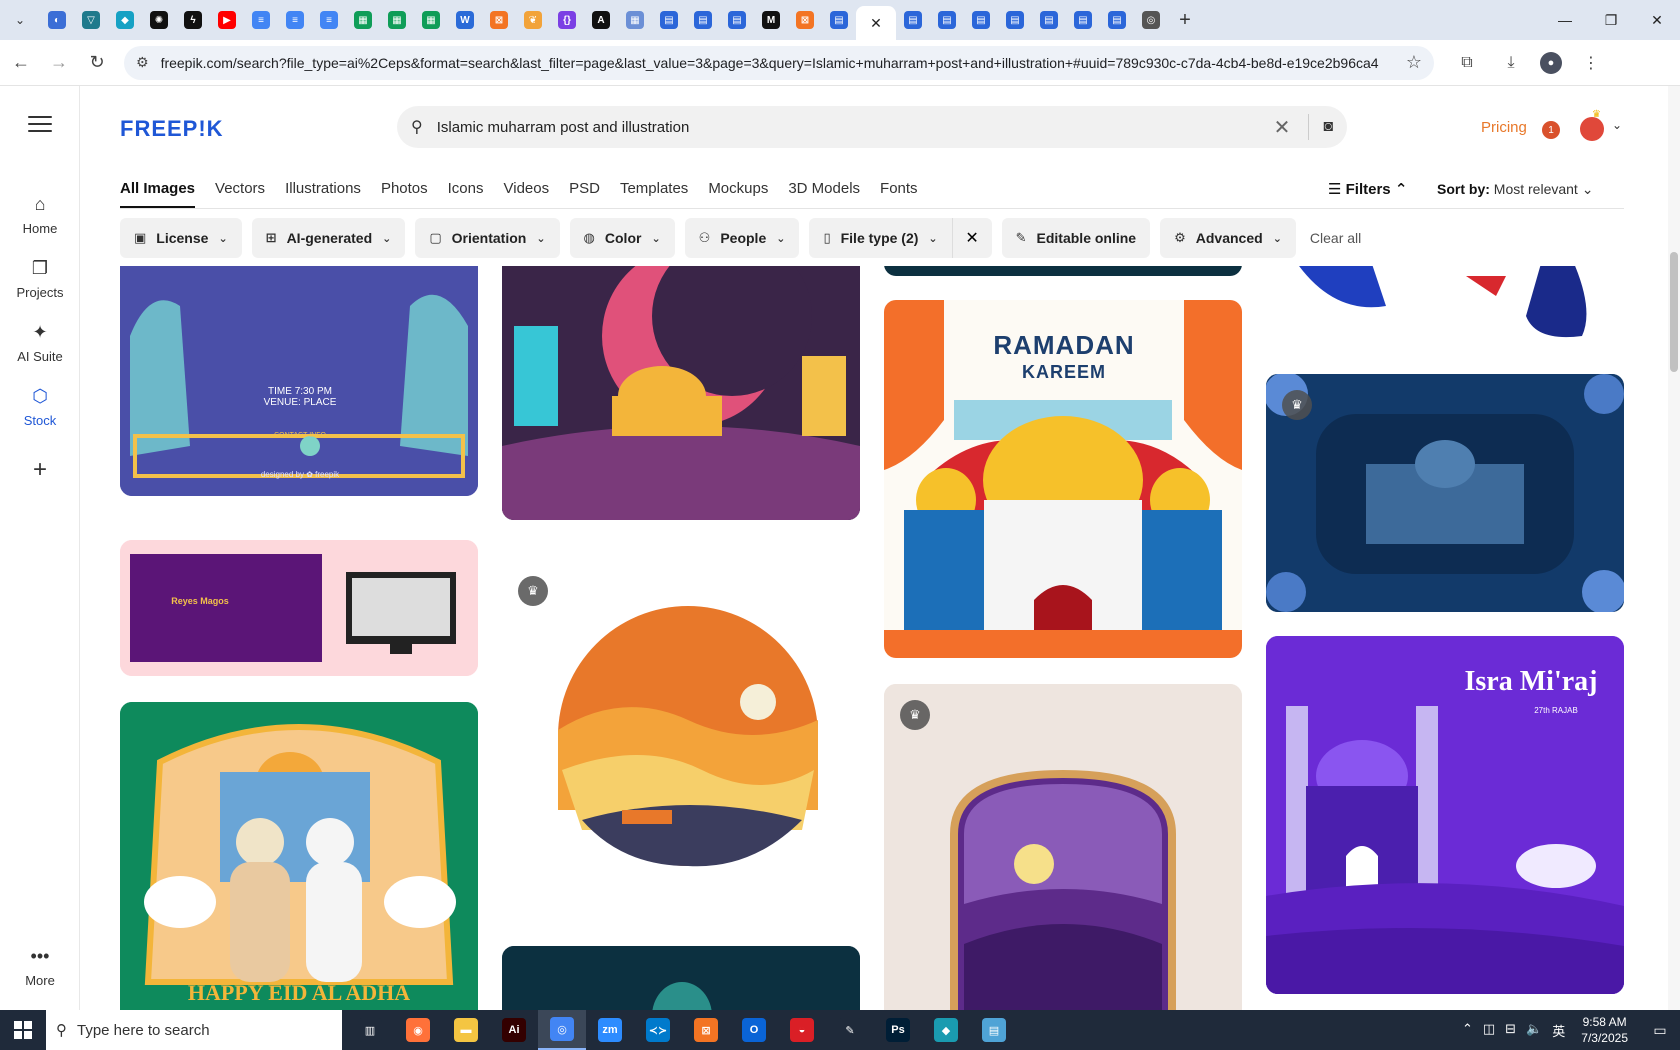 Image resolution: width=1680 pixels, height=1050 pixels. What do you see at coordinates (737, 20) in the screenshot?
I see `browser-tab-20: ▤` at bounding box center [737, 20].